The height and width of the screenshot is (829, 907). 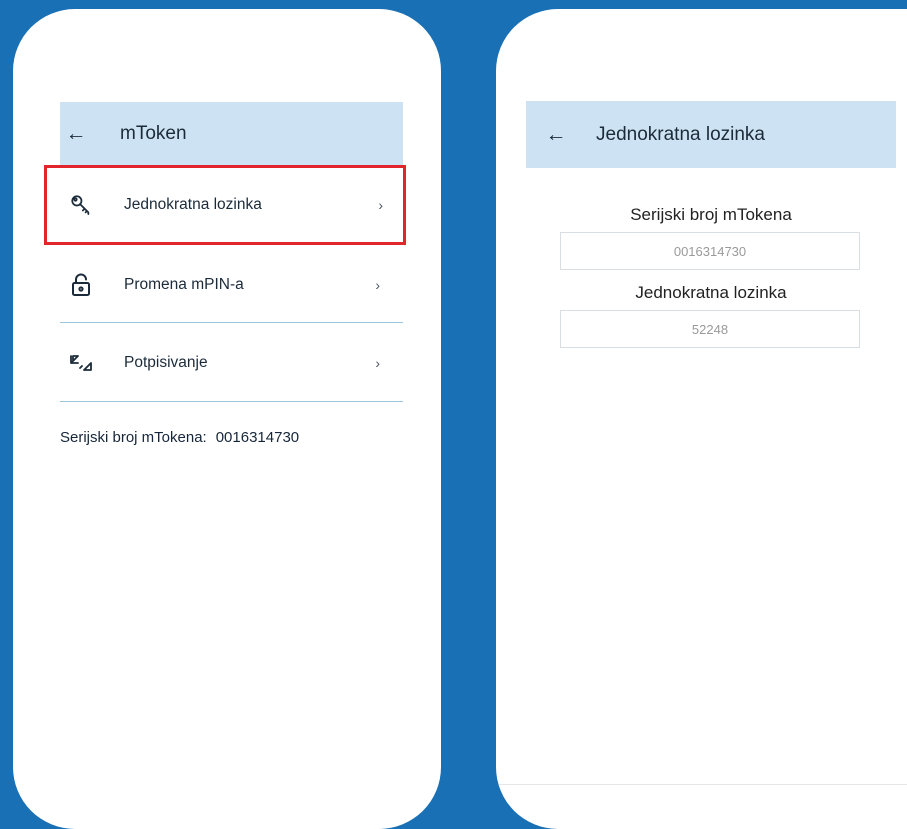 What do you see at coordinates (711, 292) in the screenshot?
I see `otp-label: Jednokratna lozinka` at bounding box center [711, 292].